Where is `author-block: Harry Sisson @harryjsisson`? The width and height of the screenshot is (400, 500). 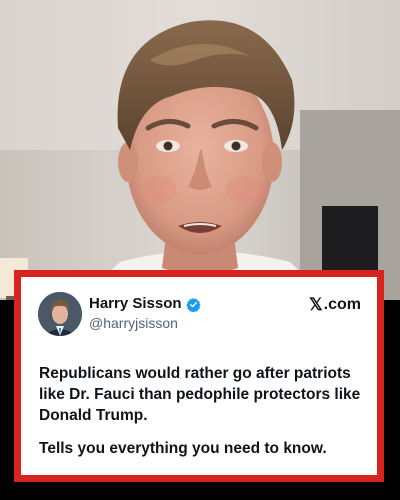 author-block: Harry Sisson @harryjsisson is located at coordinates (145, 313).